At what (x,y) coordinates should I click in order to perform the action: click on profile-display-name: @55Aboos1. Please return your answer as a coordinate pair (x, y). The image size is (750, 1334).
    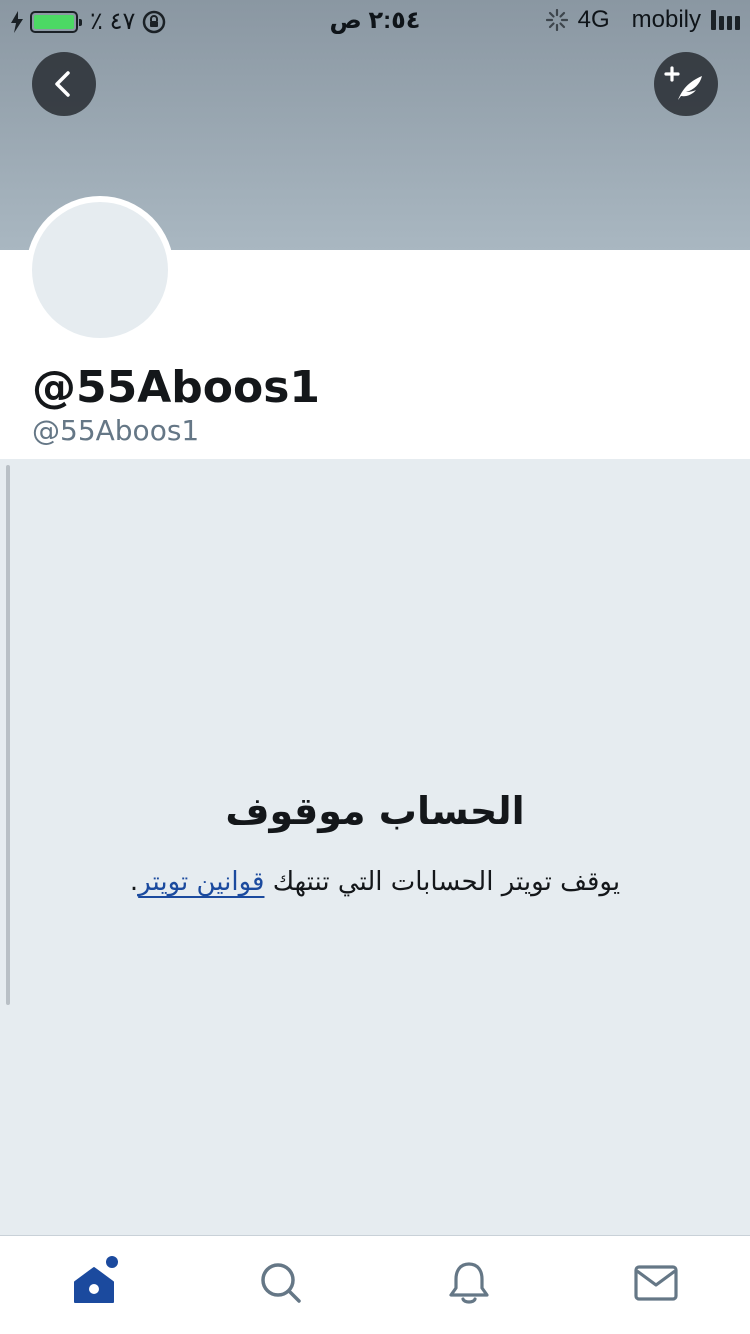
    Looking at the image, I should click on (176, 387).